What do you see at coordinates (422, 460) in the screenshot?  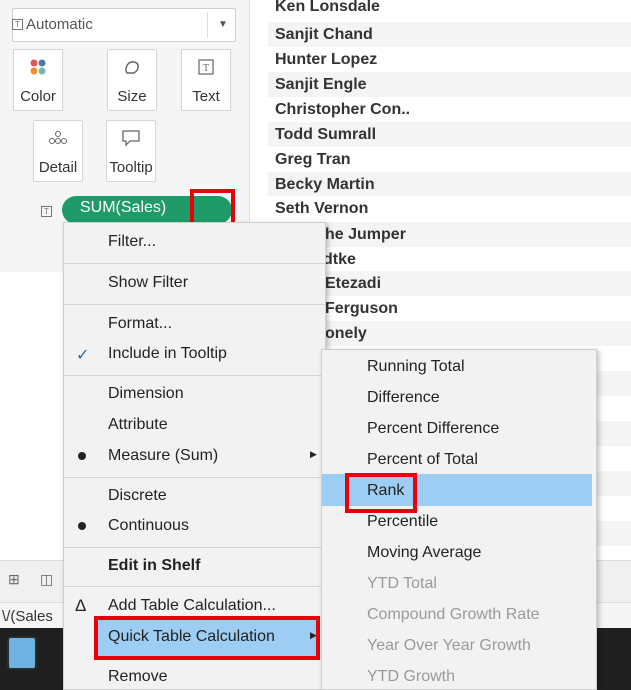 I see `submenu-item-percent-of-total: Percent of Total` at bounding box center [422, 460].